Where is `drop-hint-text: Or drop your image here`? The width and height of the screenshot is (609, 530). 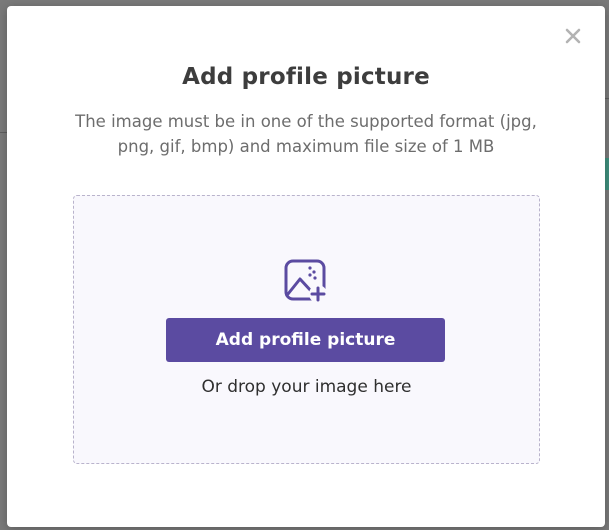
drop-hint-text: Or drop your image here is located at coordinates (306, 387).